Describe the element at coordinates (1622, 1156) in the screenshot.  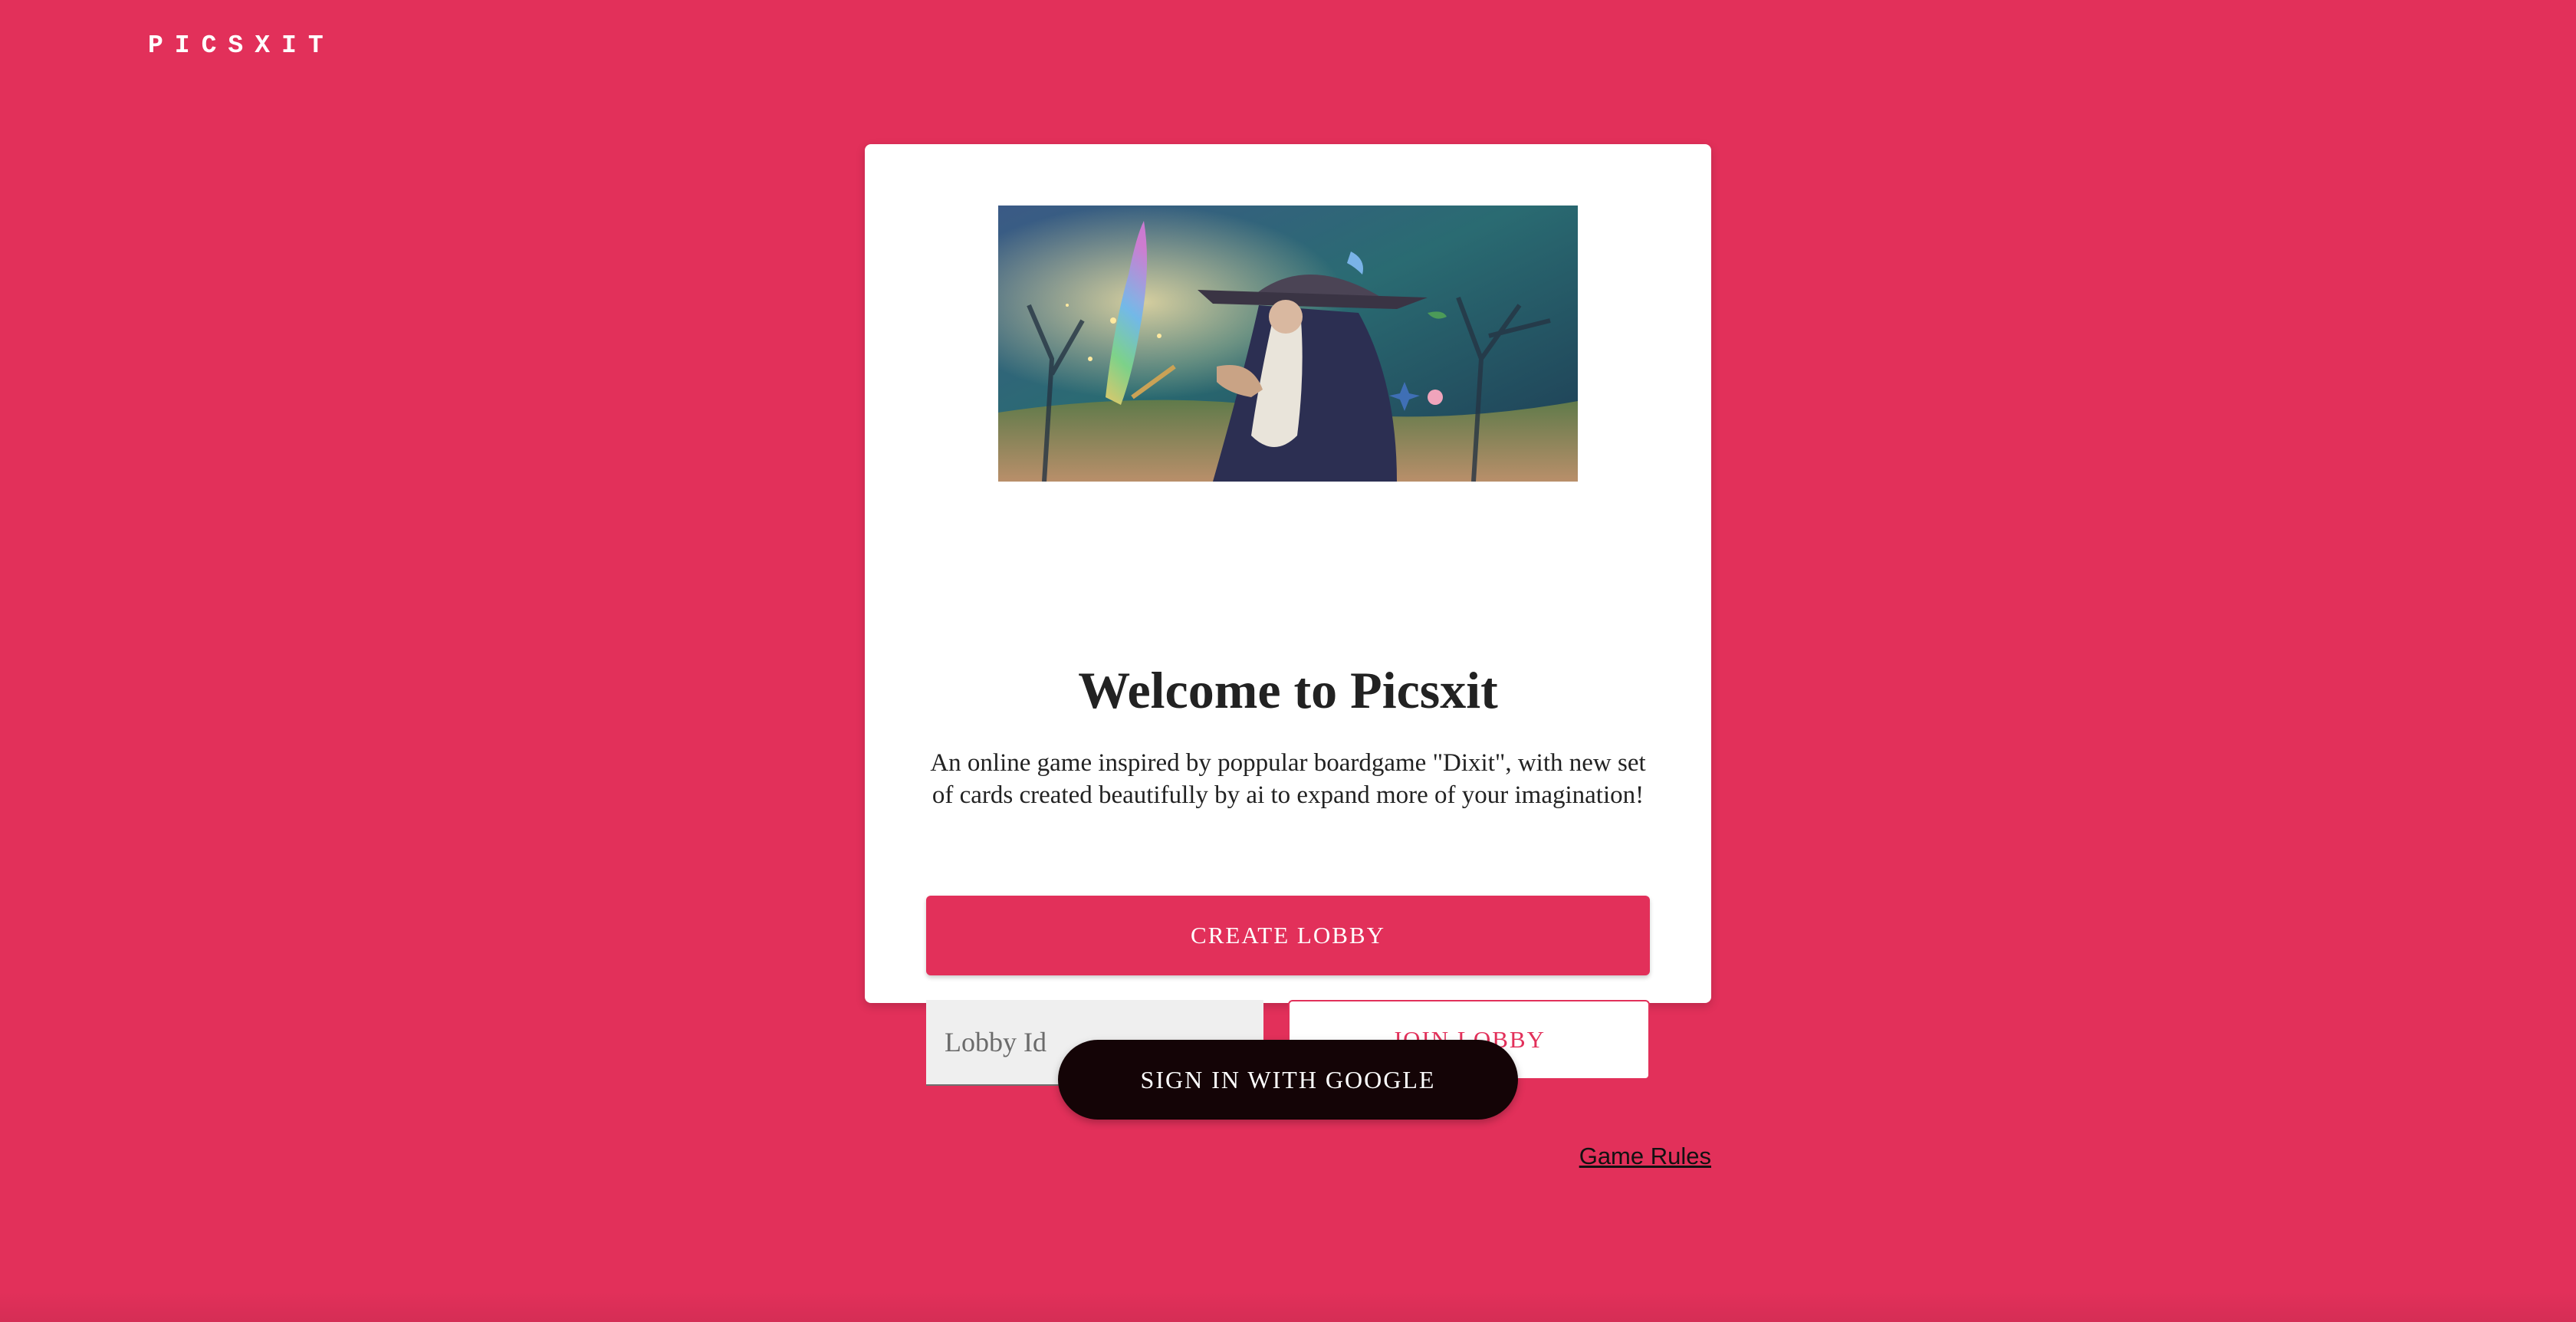
I see `game-rules-link: Game Rules` at that location.